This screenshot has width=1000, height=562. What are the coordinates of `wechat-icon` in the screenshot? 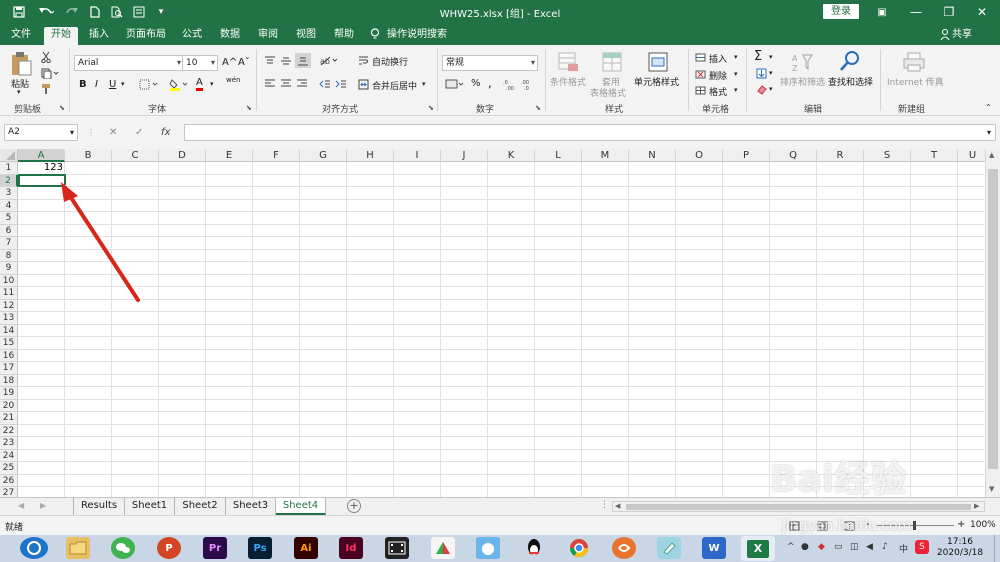 It's located at (123, 548).